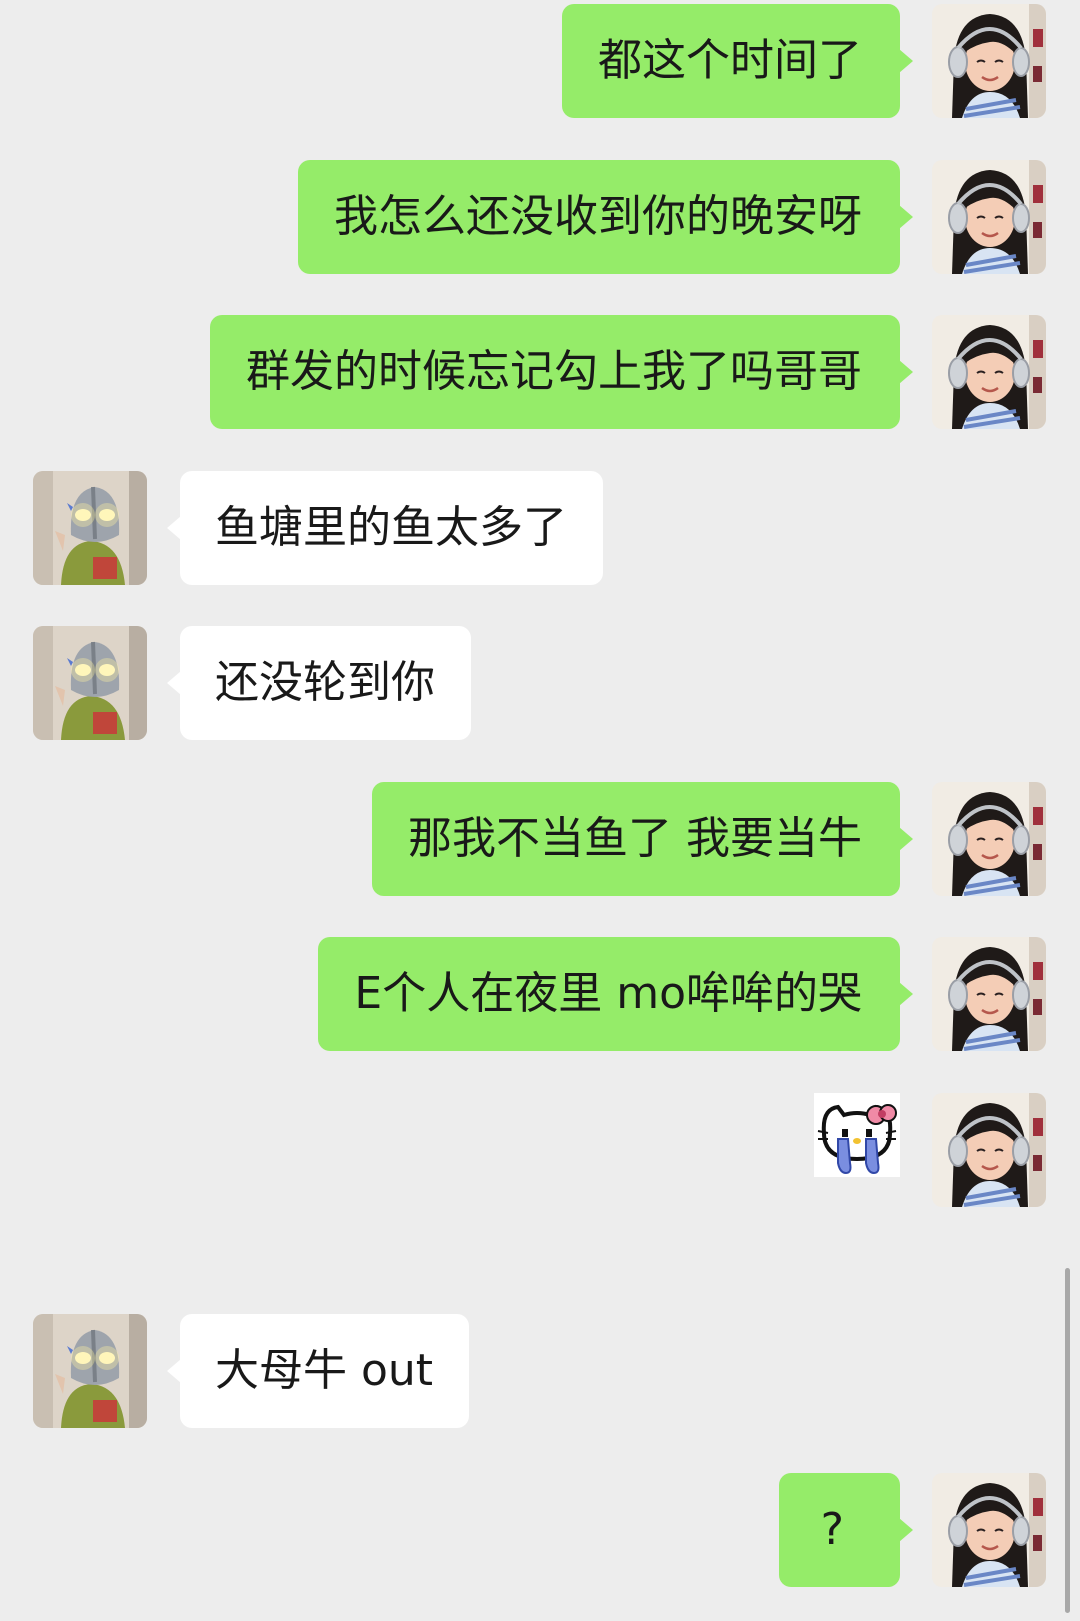 Image resolution: width=1080 pixels, height=1621 pixels. I want to click on message-row: 群发的时候忘记勾上我了吗哥哥, so click(540, 372).